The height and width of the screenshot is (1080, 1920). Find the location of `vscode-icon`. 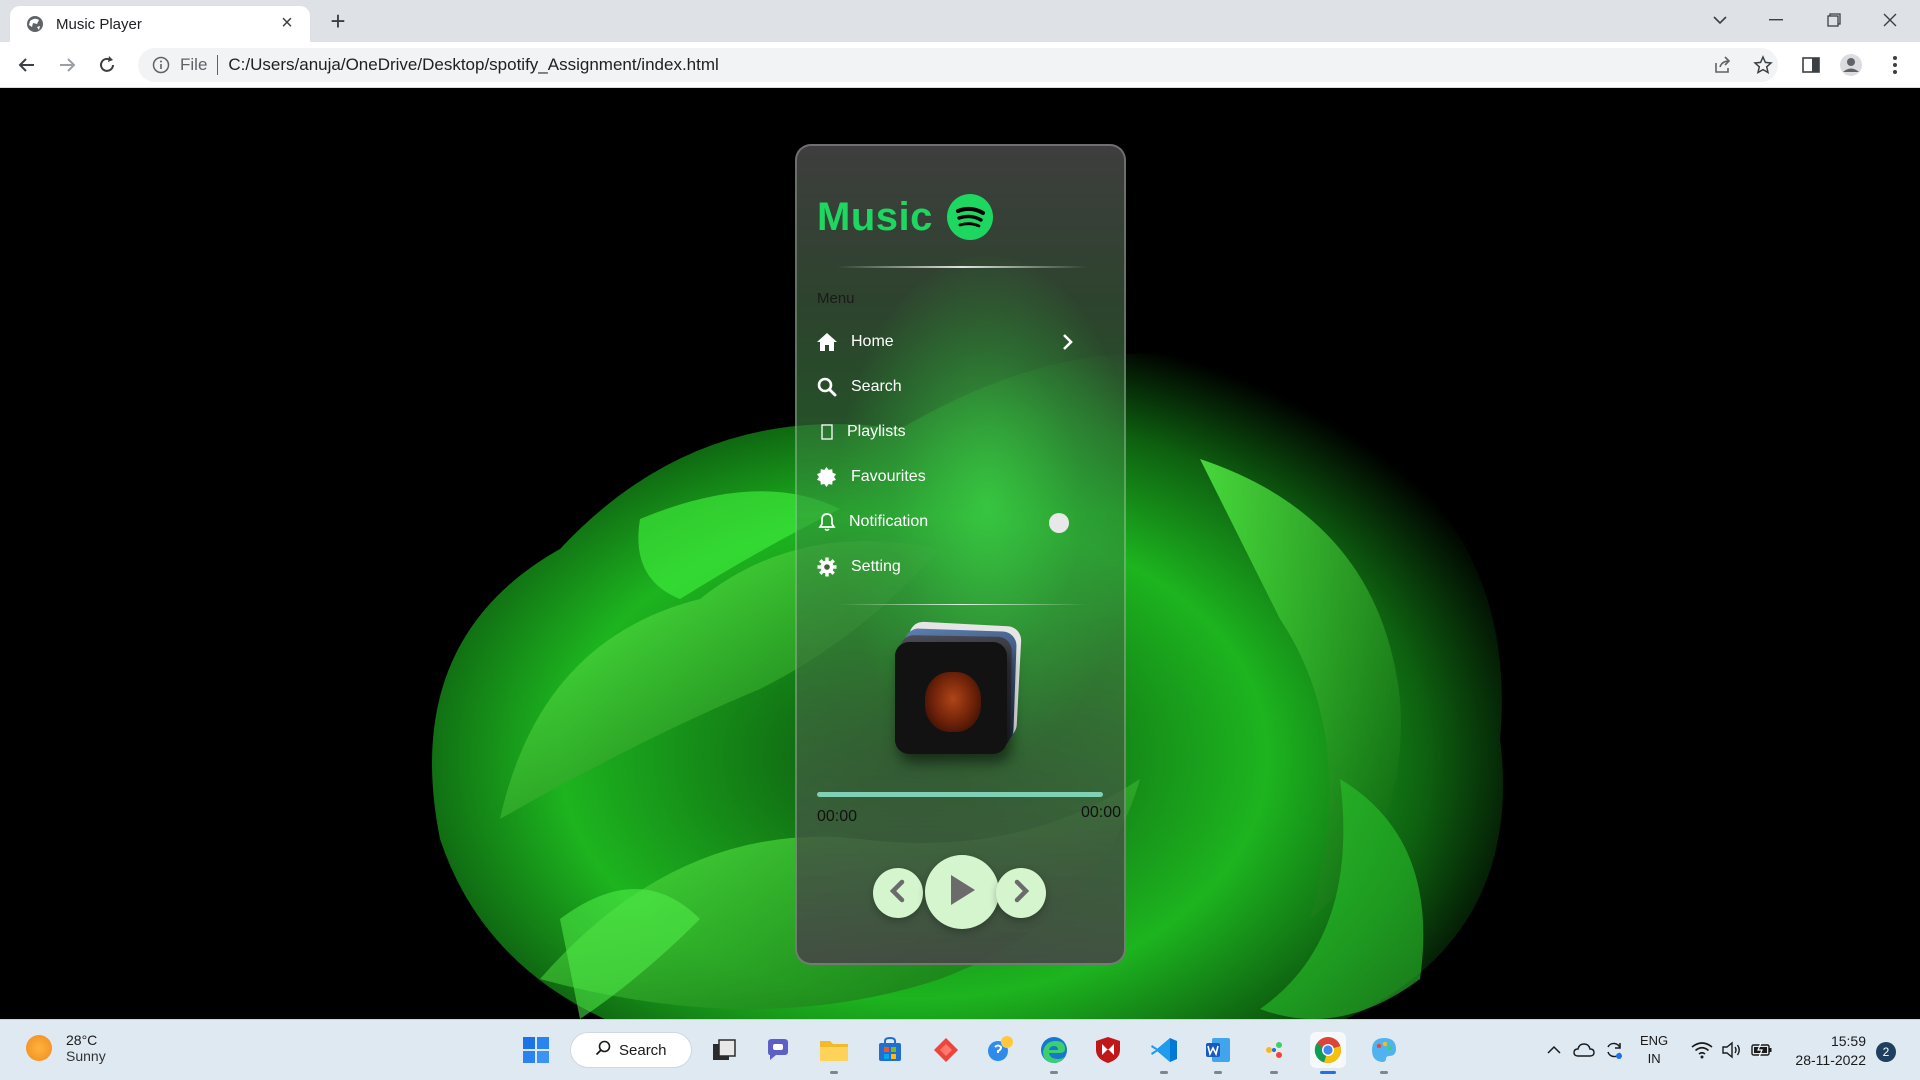

vscode-icon is located at coordinates (1164, 1053).